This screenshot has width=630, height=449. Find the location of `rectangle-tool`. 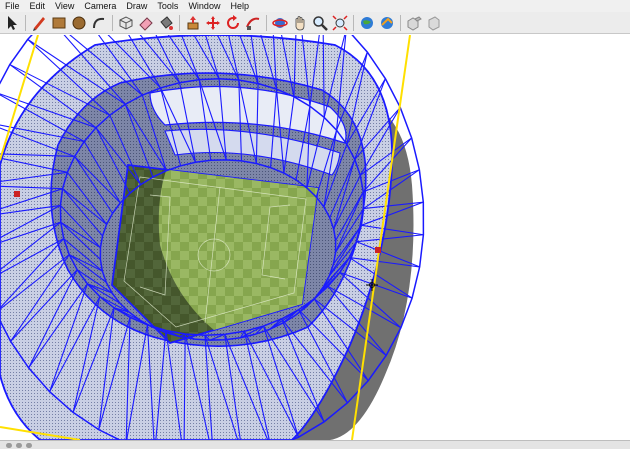

rectangle-tool is located at coordinates (59, 23).